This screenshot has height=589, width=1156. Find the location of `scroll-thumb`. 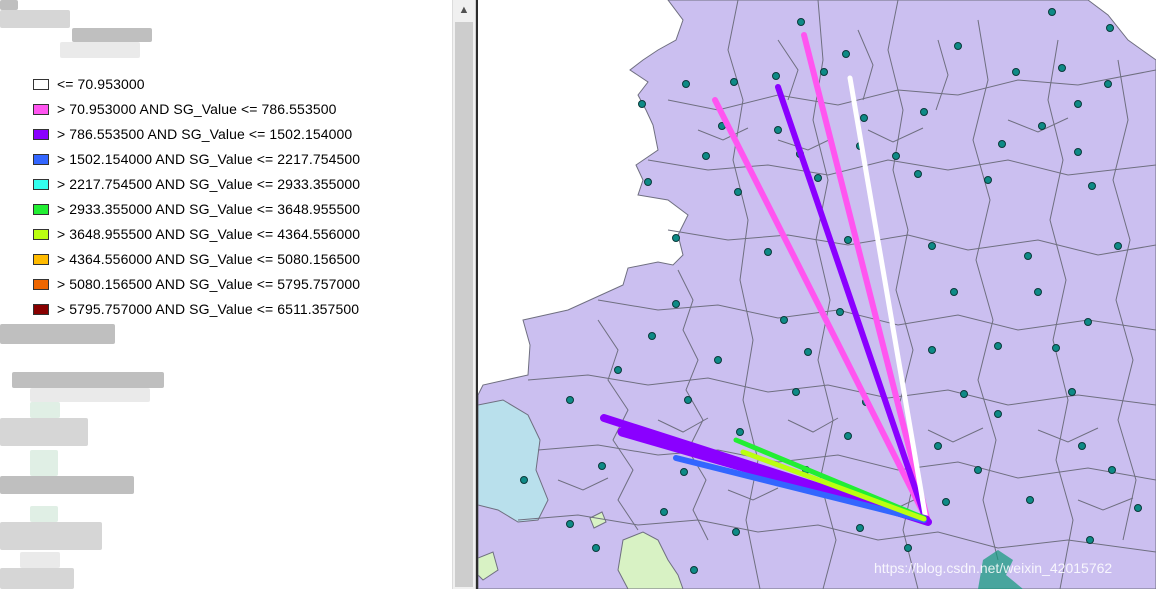

scroll-thumb is located at coordinates (464, 304).